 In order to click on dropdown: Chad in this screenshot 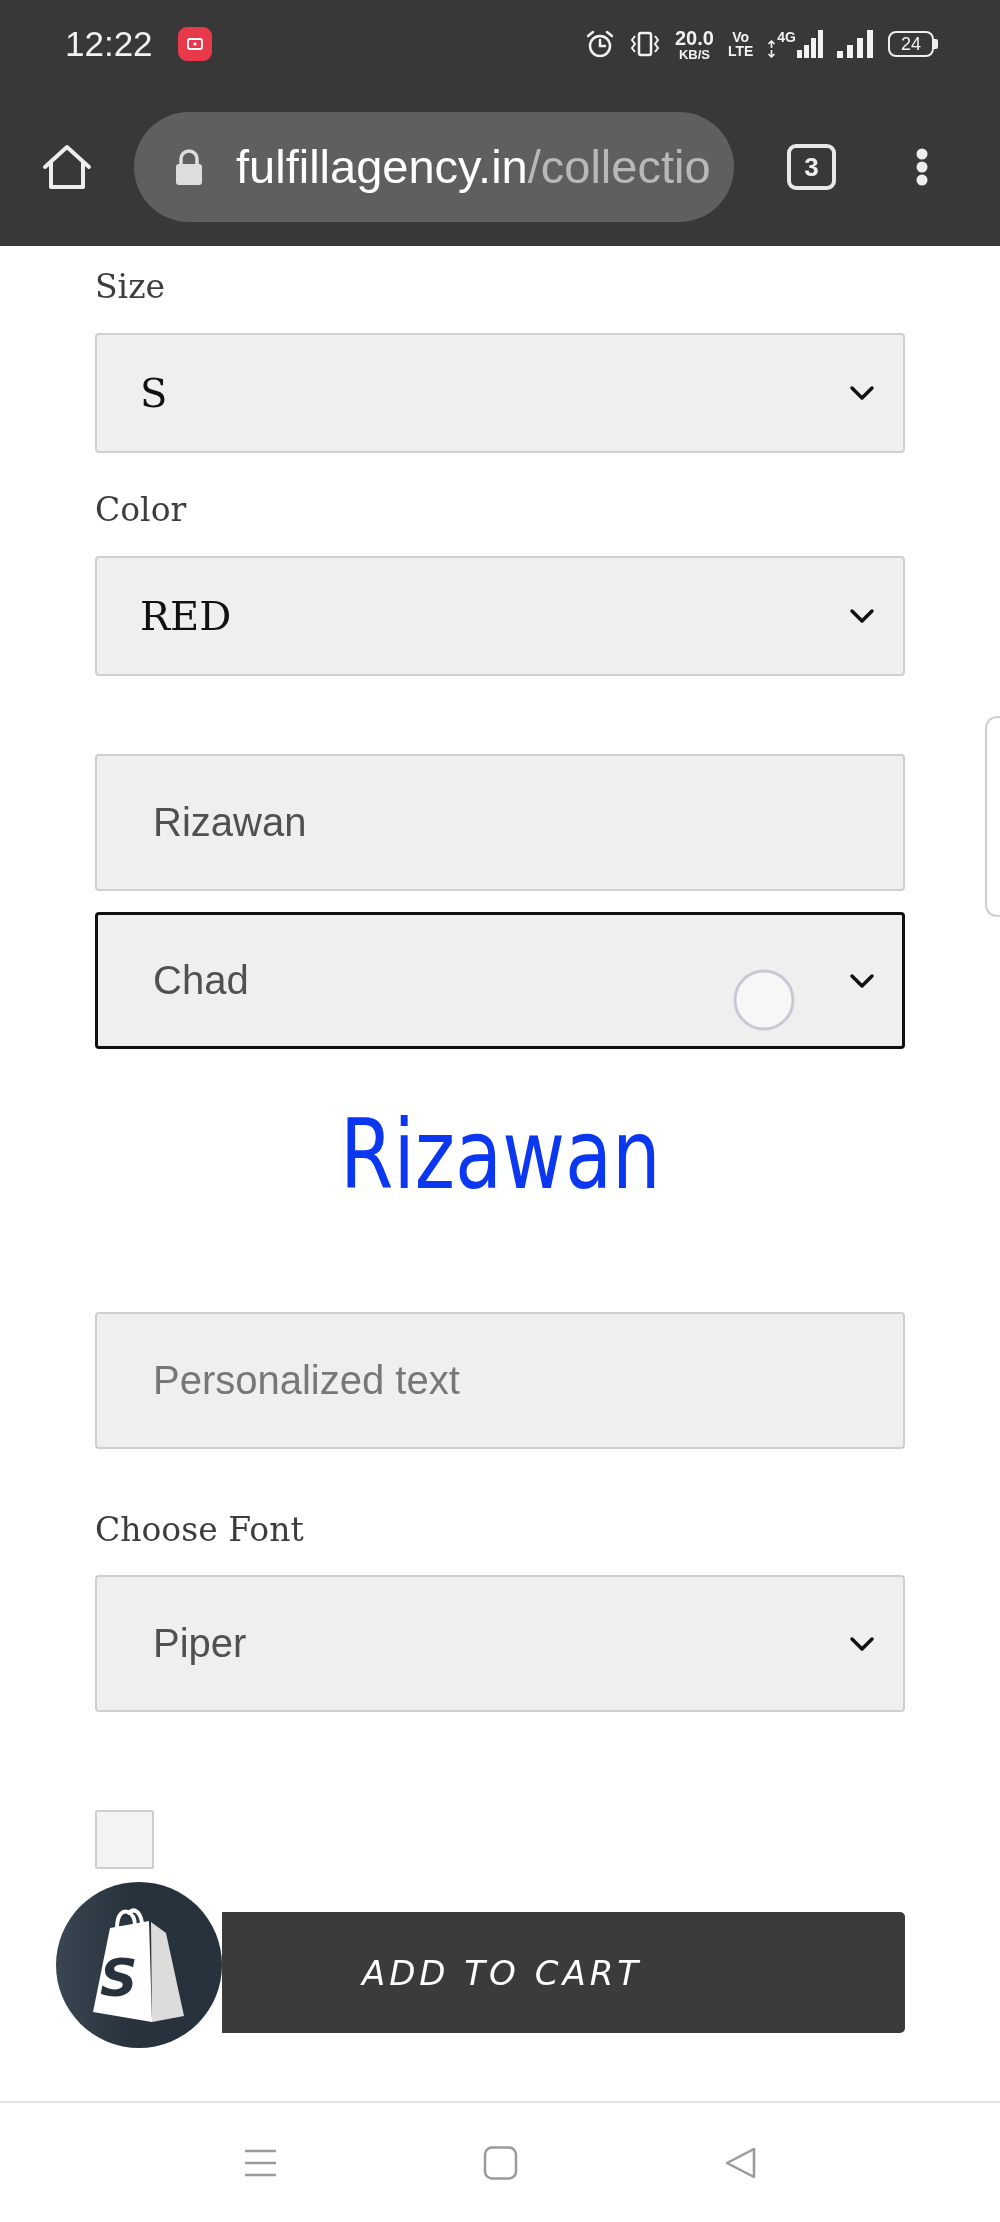, I will do `click(500, 980)`.